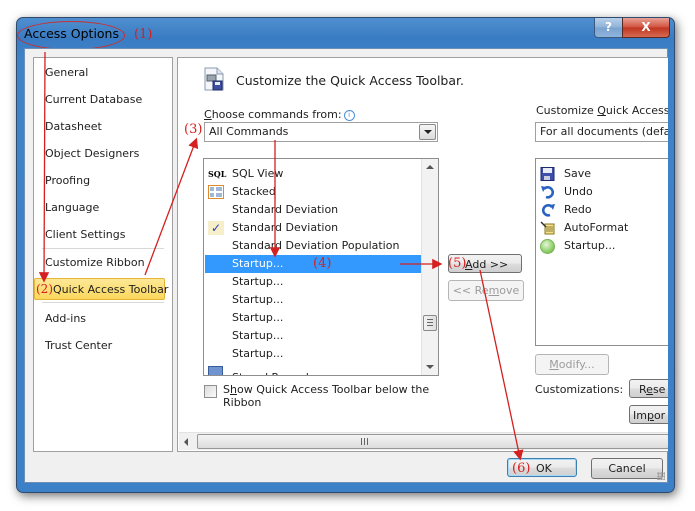 The height and width of the screenshot is (511, 695). Describe the element at coordinates (430, 367) in the screenshot. I see `scroll-down-icon` at that location.